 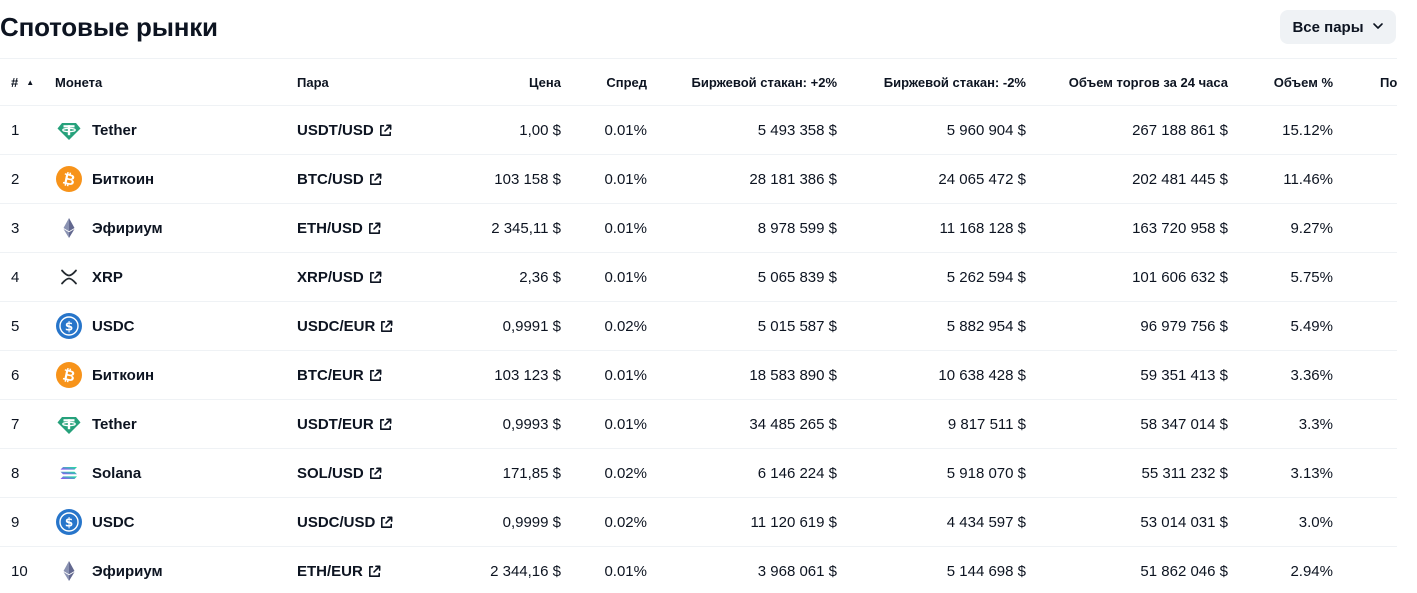 What do you see at coordinates (1135, 130) in the screenshot?
I see `volume-cell: 267 188 861 $` at bounding box center [1135, 130].